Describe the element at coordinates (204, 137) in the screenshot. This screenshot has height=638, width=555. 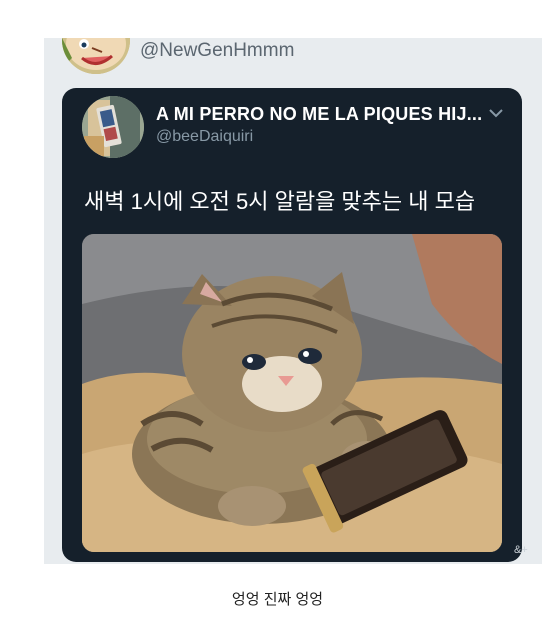
I see `tweet-handle: @beeDaiquiri` at that location.